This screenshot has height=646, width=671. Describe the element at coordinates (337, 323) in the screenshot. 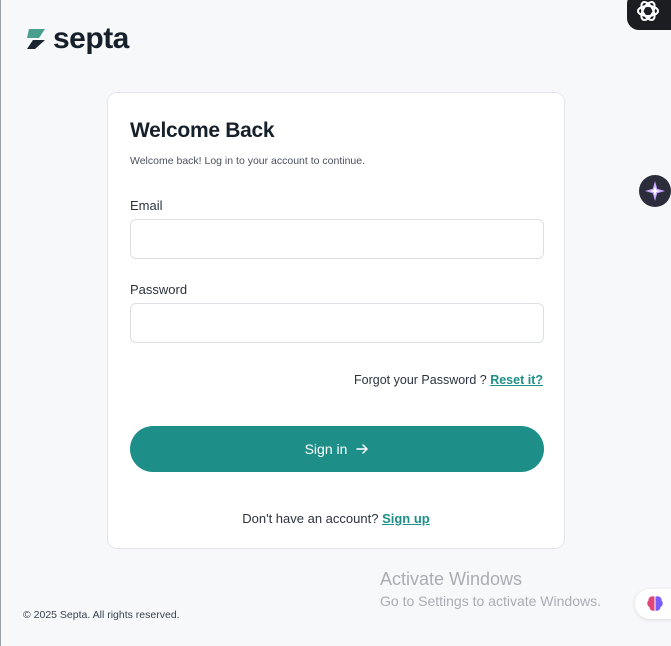

I see `password-field` at that location.